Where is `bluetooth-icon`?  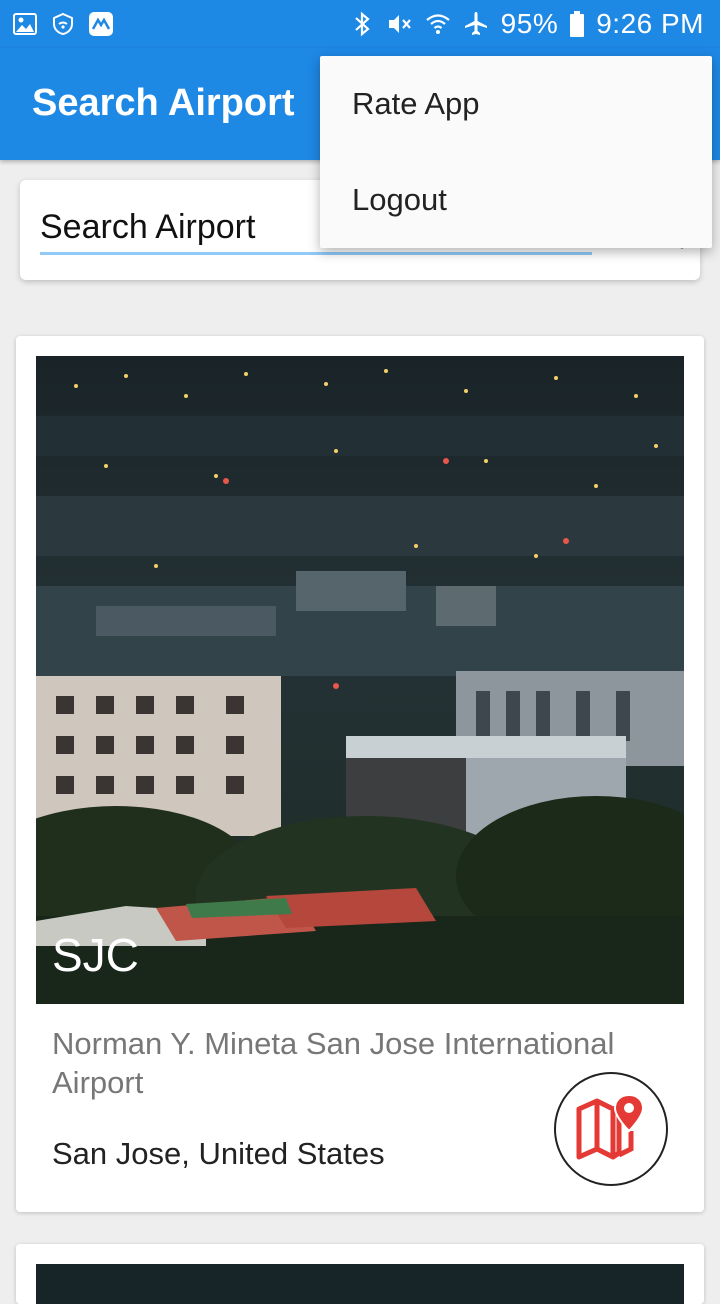
bluetooth-icon is located at coordinates (362, 24).